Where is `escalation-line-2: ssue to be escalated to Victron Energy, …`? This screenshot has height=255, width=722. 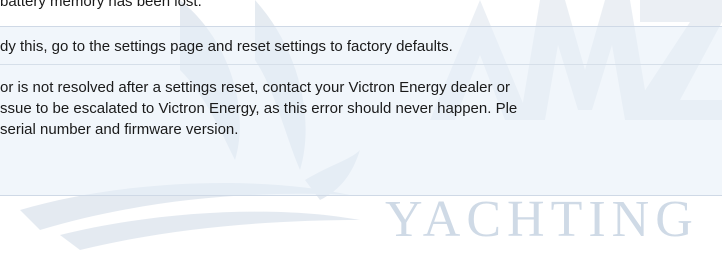 escalation-line-2: ssue to be escalated to Victron Energy, … is located at coordinates (259, 108).